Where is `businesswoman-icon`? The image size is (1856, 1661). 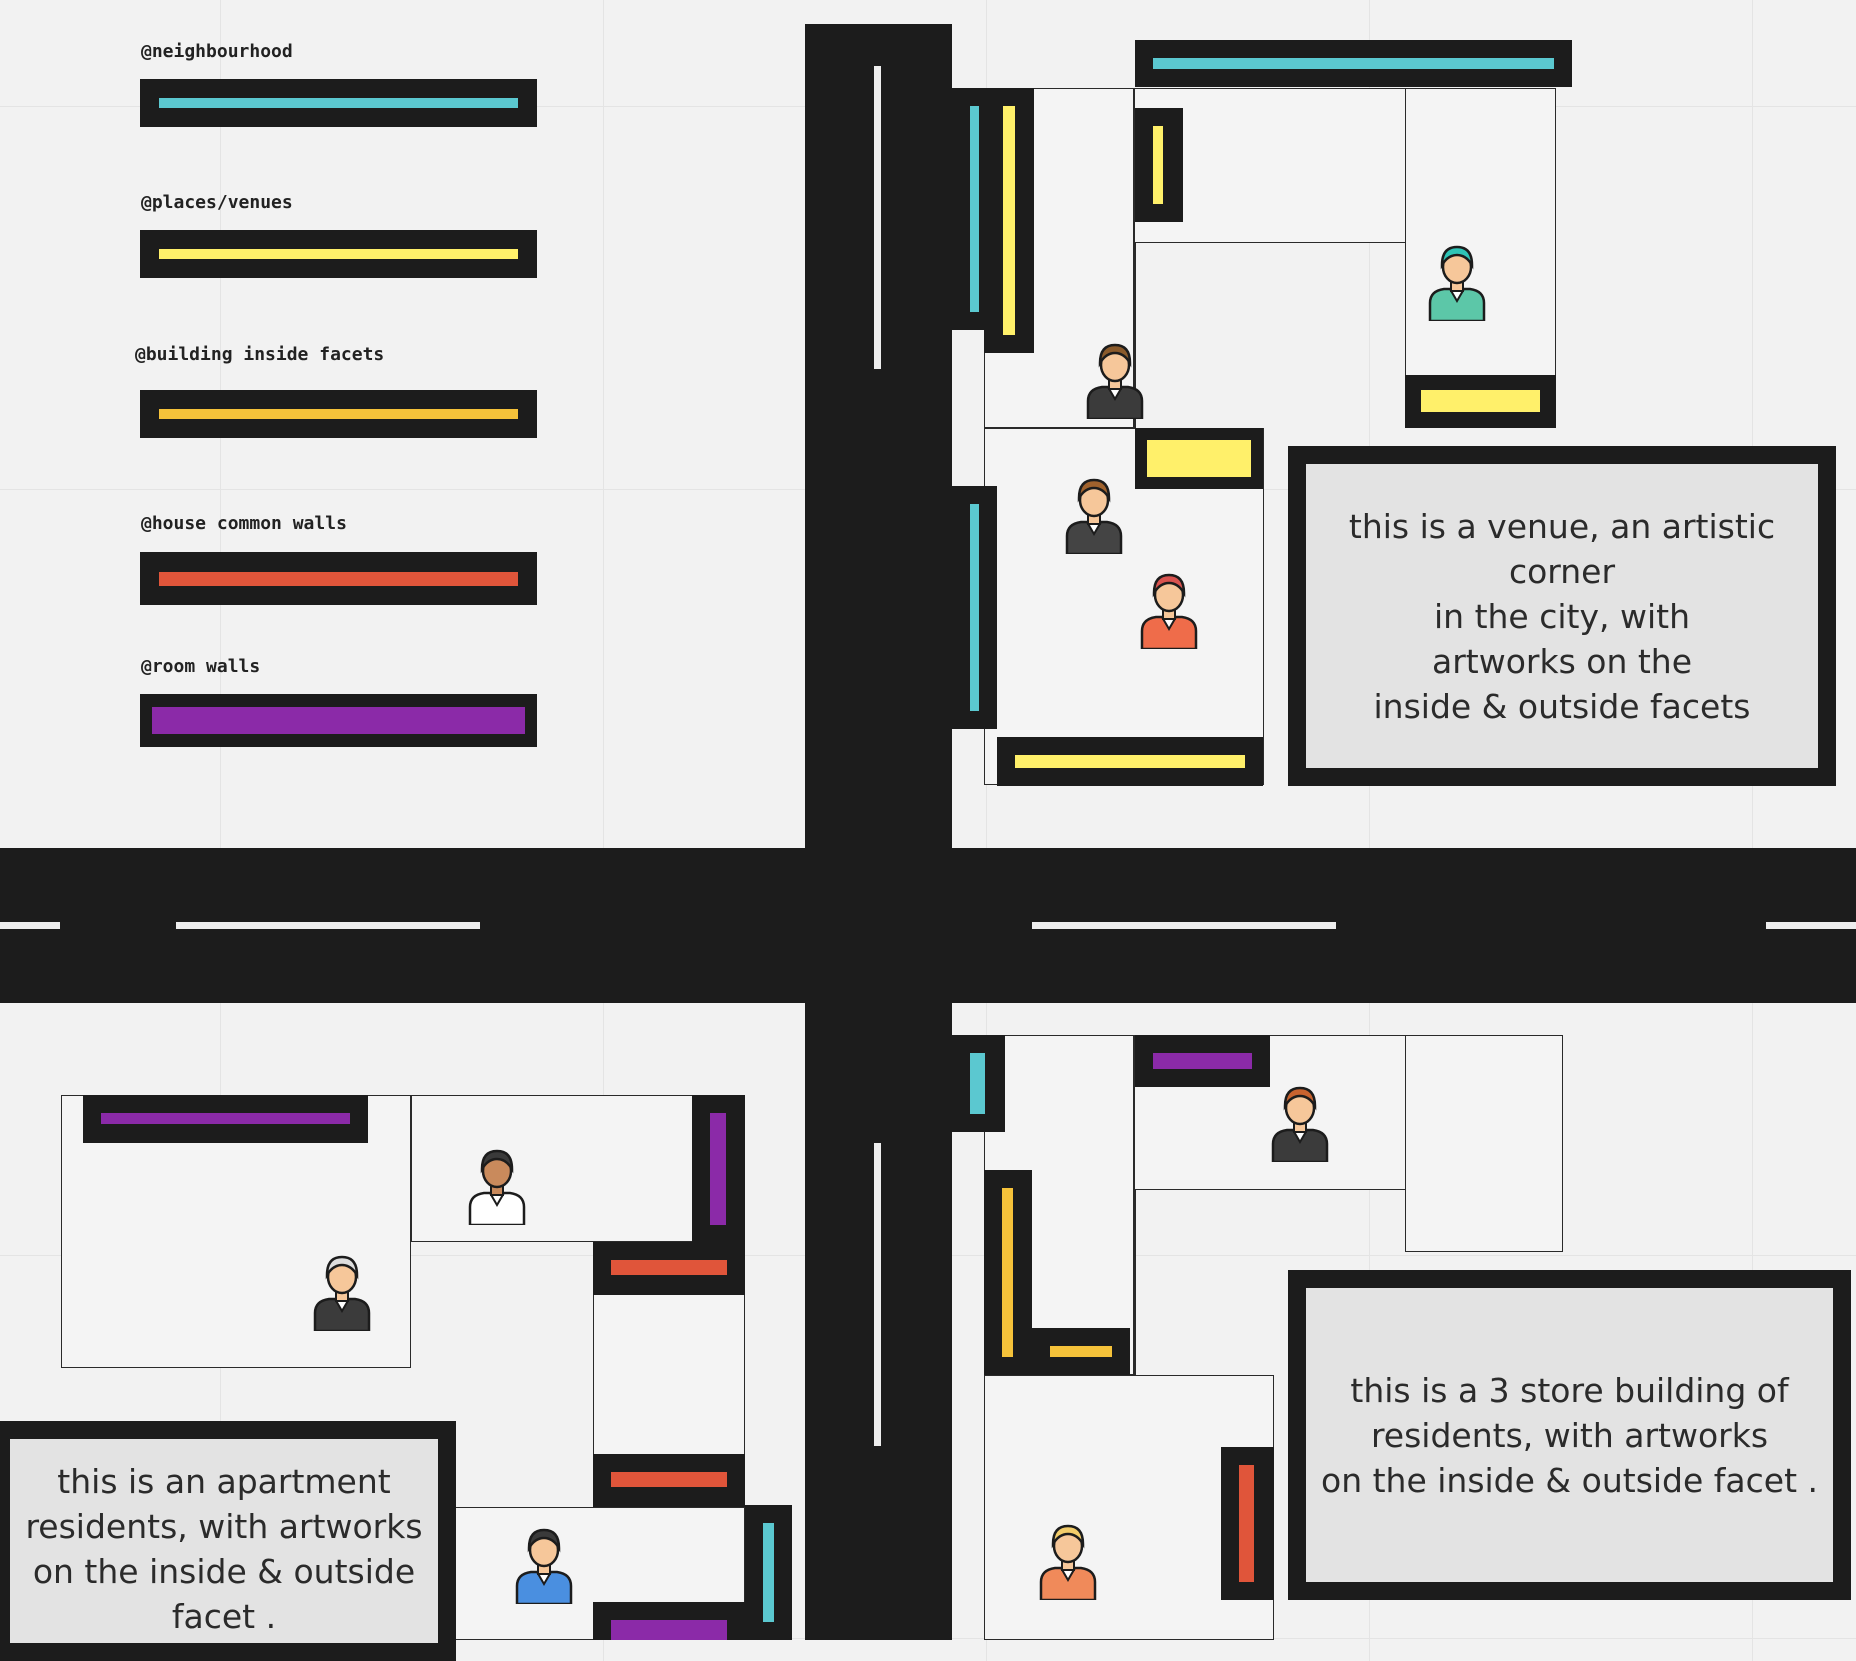 businesswoman-icon is located at coordinates (1094, 516).